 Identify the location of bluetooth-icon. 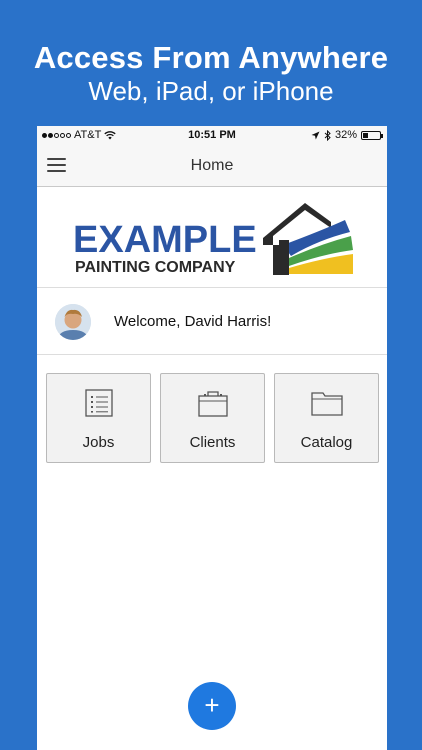
(327, 135).